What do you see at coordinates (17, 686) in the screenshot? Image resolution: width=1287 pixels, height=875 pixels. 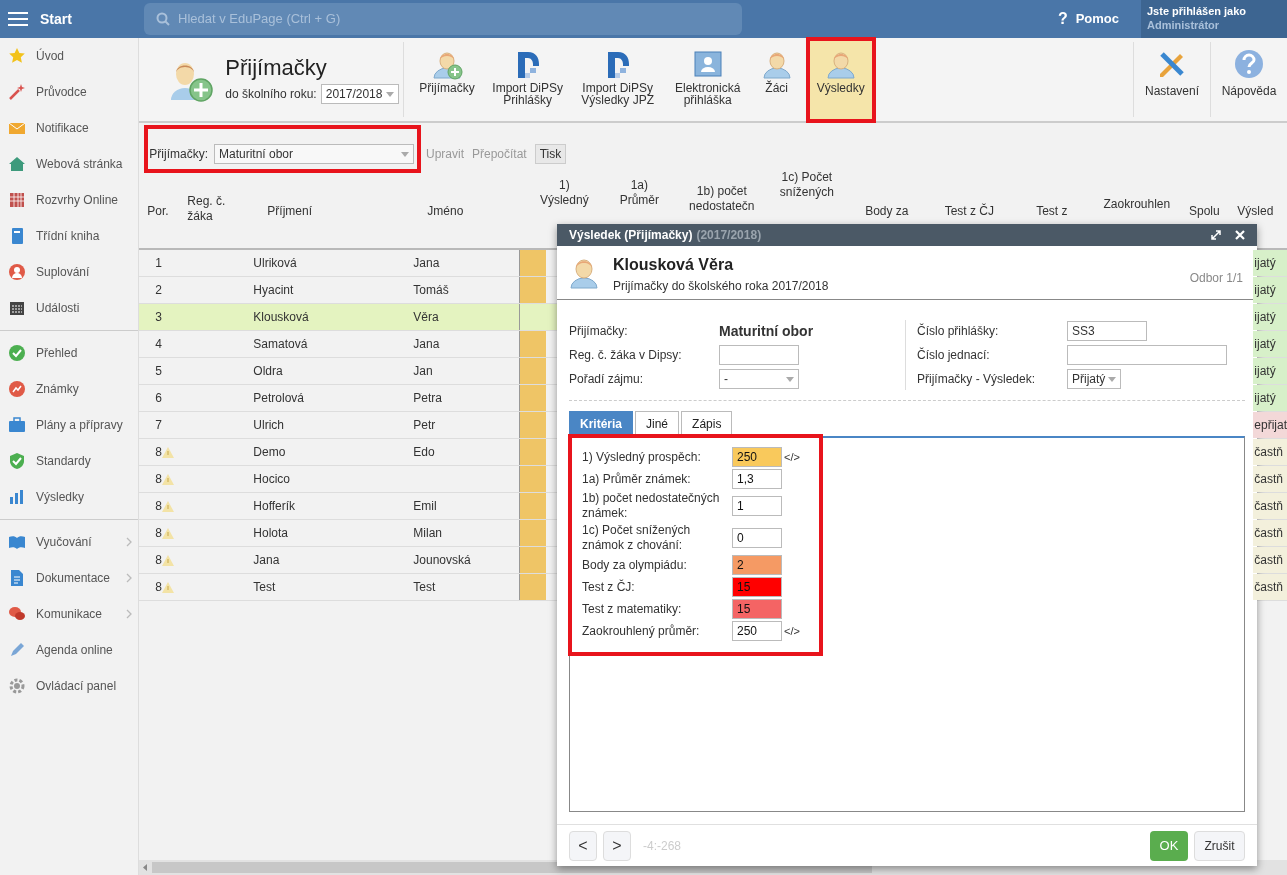 I see `gear-icon` at bounding box center [17, 686].